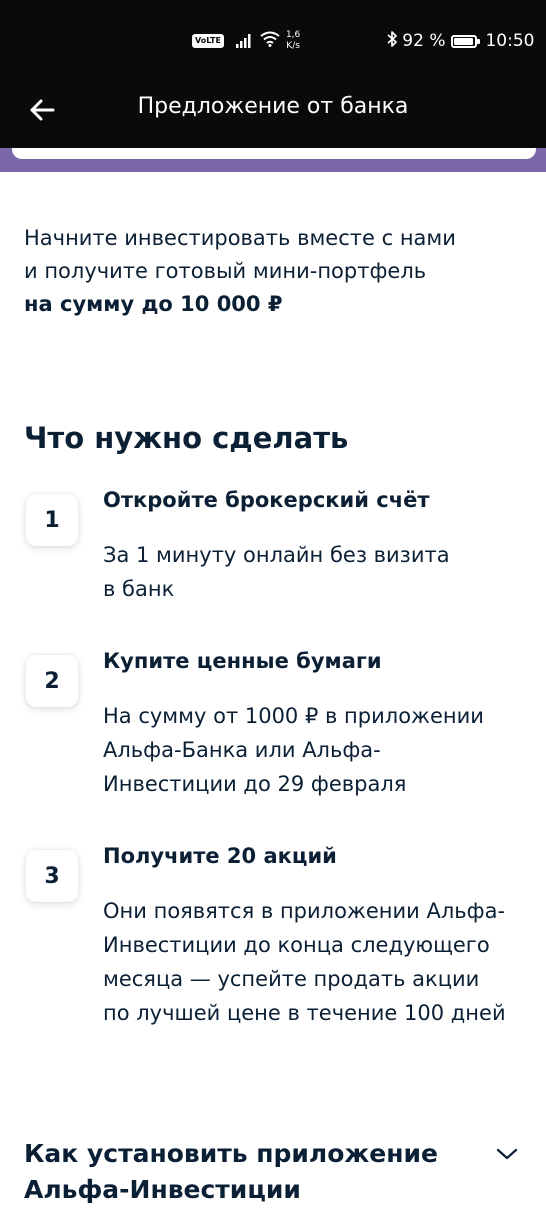 Image resolution: width=546 pixels, height=1208 pixels. What do you see at coordinates (231, 1153) in the screenshot?
I see `accordion-title-line-1: Как установить приложение` at bounding box center [231, 1153].